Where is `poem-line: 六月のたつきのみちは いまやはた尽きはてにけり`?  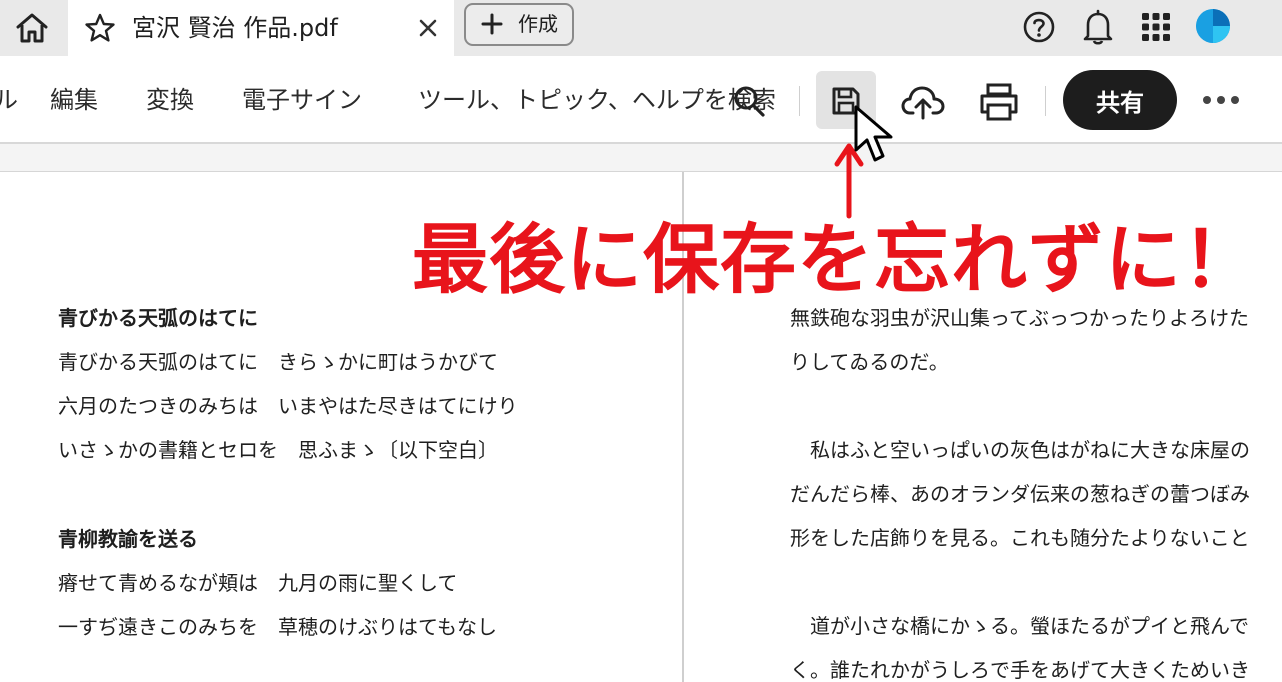 poem-line: 六月のたつきのみちは いまやはた尽きはてにけり is located at coordinates (288, 406).